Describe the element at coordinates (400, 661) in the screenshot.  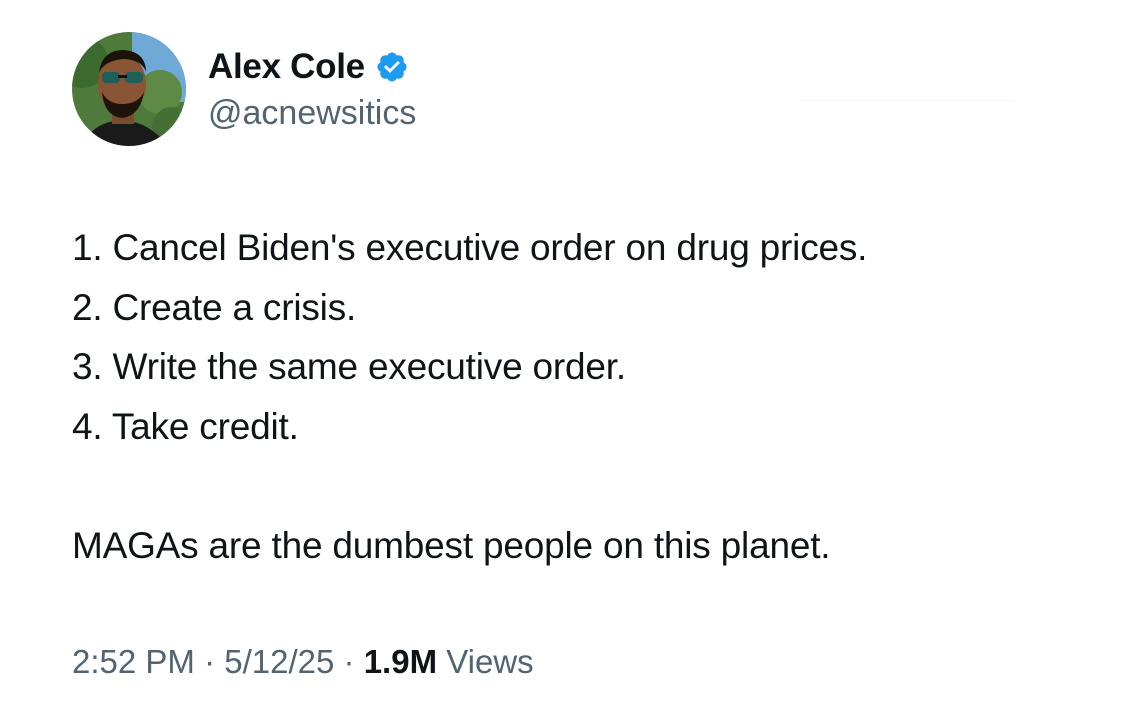
I see `views-count: 1.9M` at that location.